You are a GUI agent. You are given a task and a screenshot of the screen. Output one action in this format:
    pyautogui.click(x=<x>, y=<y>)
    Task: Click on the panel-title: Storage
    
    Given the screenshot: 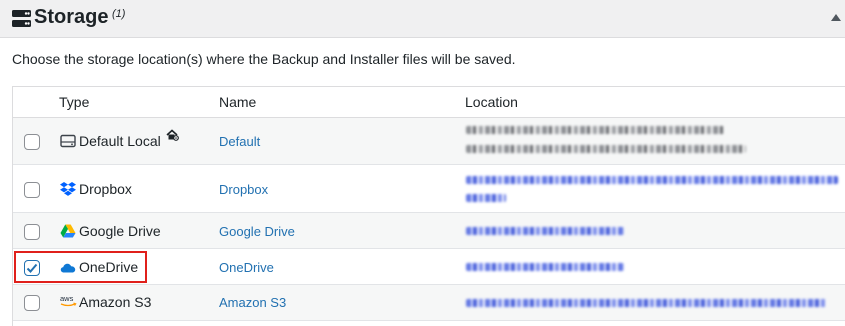 What is the action you would take?
    pyautogui.click(x=71, y=17)
    